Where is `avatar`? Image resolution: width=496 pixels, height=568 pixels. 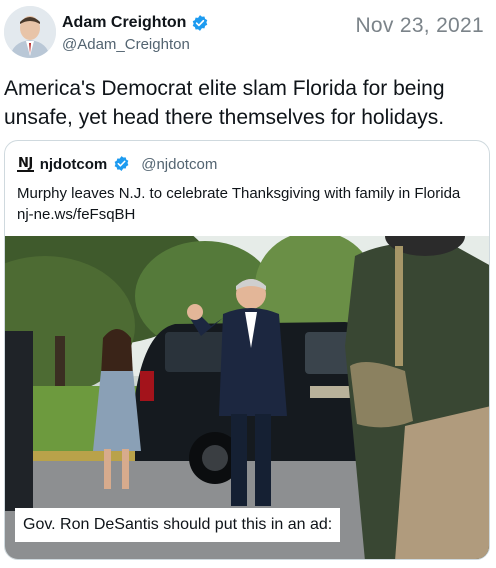 avatar is located at coordinates (30, 32).